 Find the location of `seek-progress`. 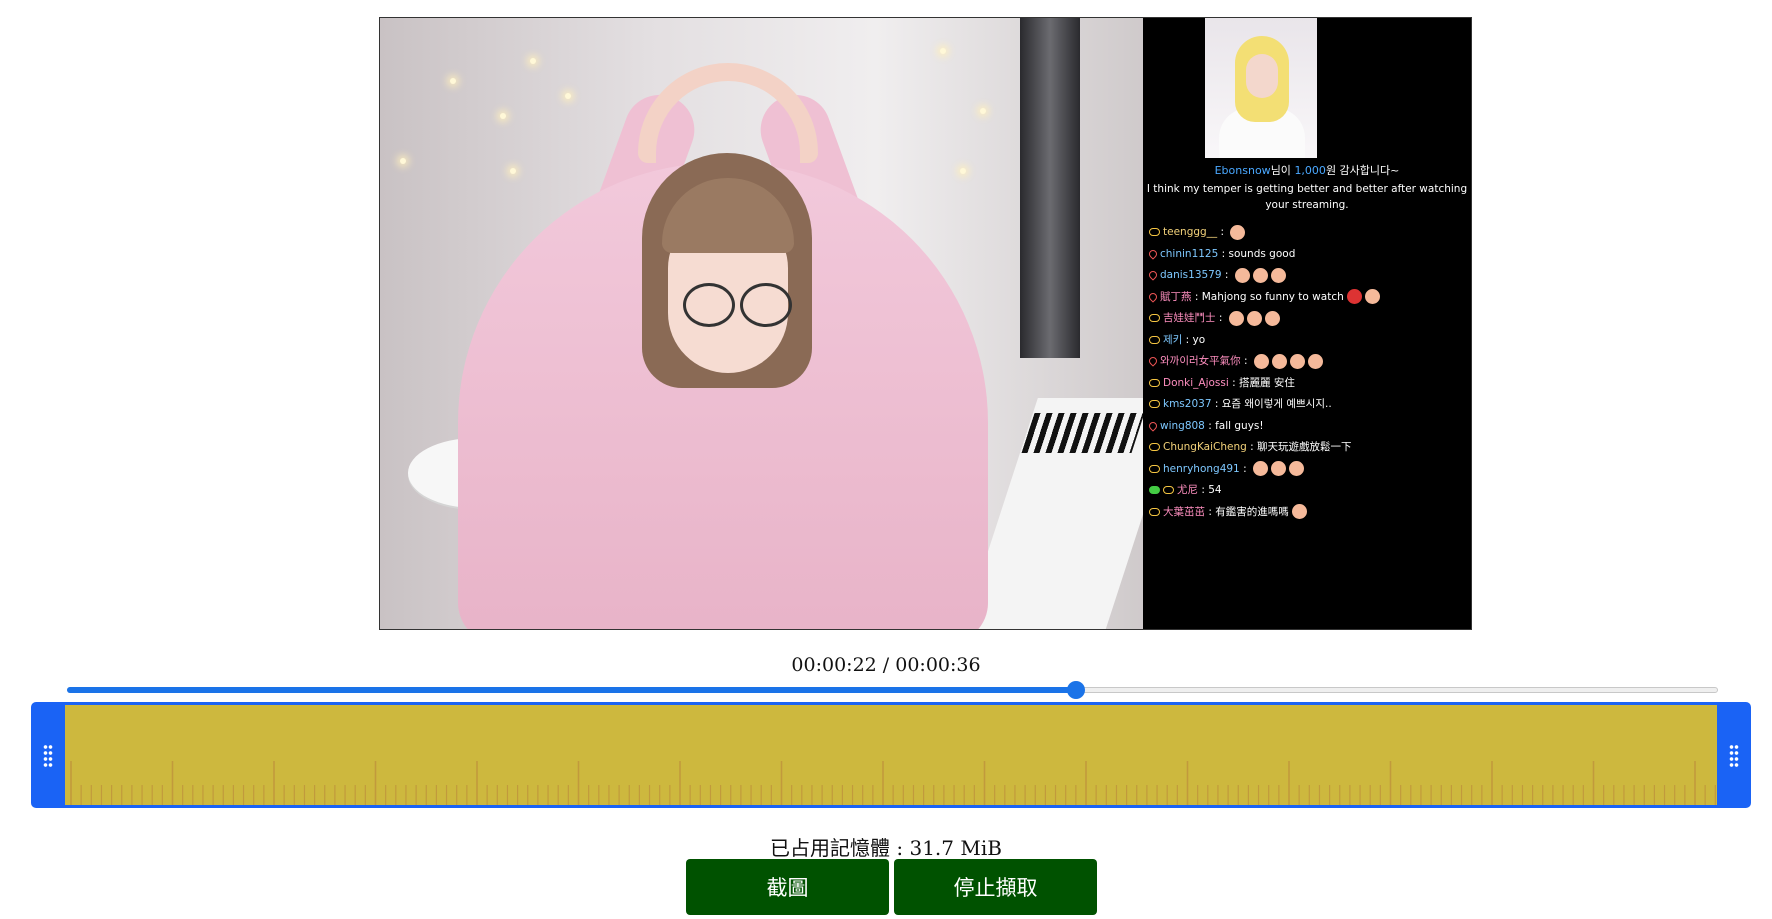

seek-progress is located at coordinates (571, 690).